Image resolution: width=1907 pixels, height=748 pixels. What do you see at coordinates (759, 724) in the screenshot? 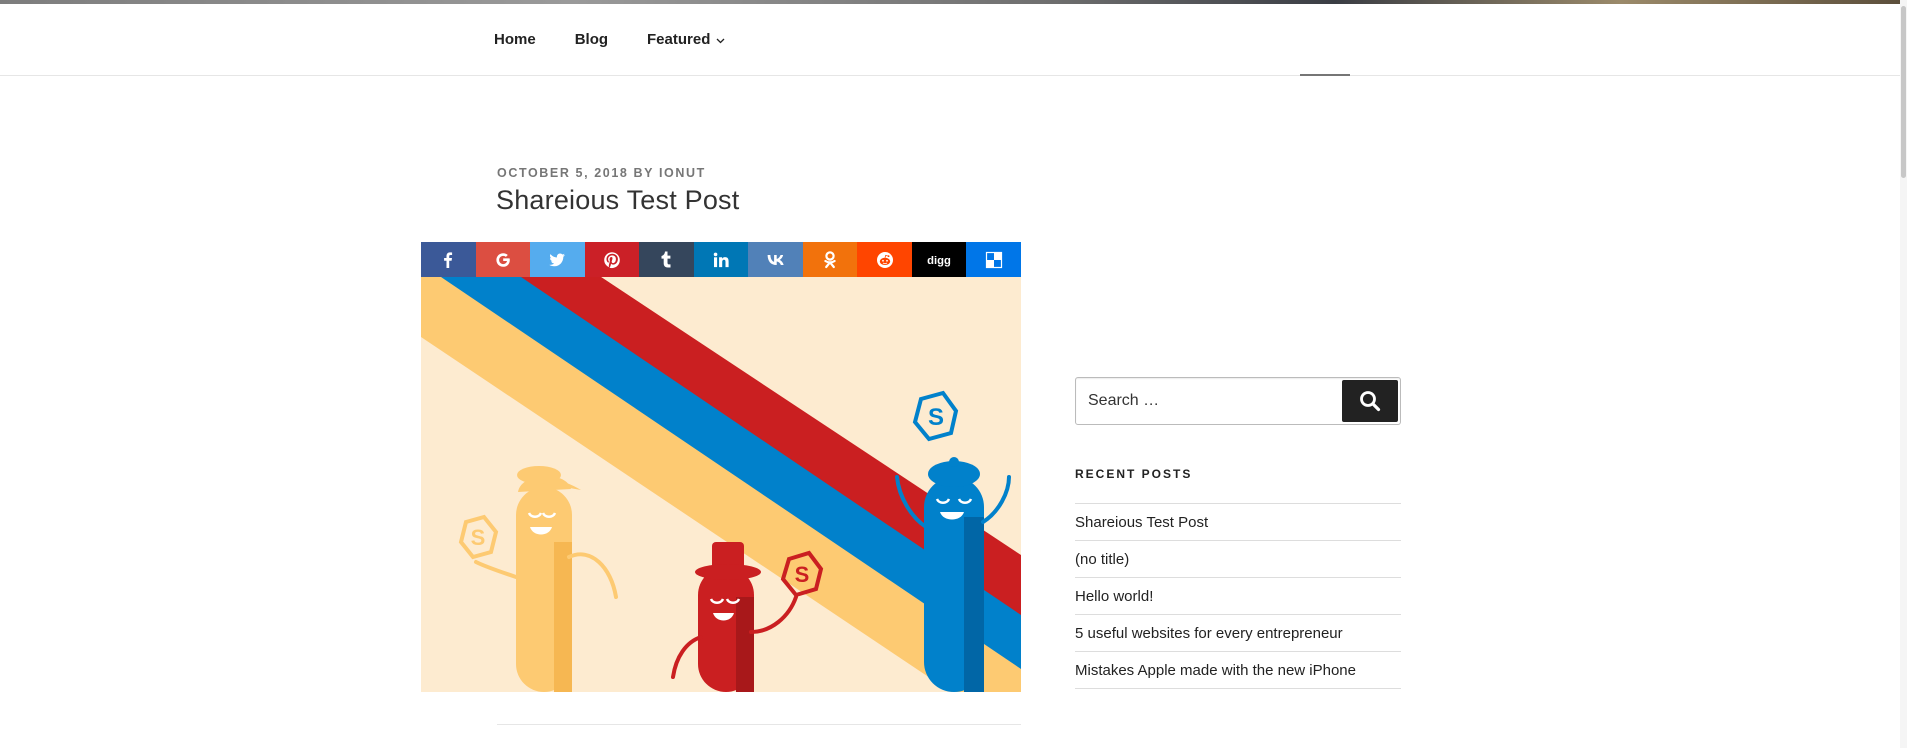
I see `content-divider` at bounding box center [759, 724].